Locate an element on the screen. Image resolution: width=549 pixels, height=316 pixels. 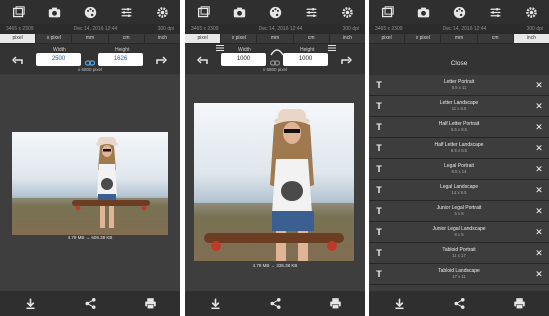
height-field: 1626 is located at coordinates (120, 59).